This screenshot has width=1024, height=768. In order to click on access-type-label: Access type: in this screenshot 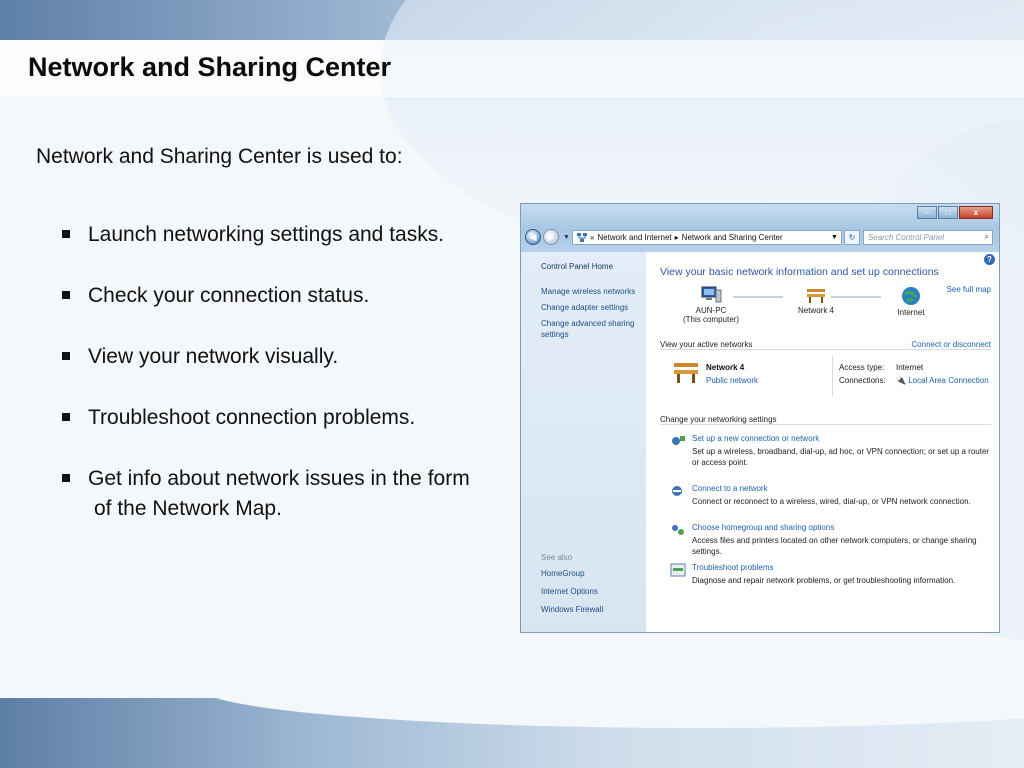, I will do `click(862, 367)`.